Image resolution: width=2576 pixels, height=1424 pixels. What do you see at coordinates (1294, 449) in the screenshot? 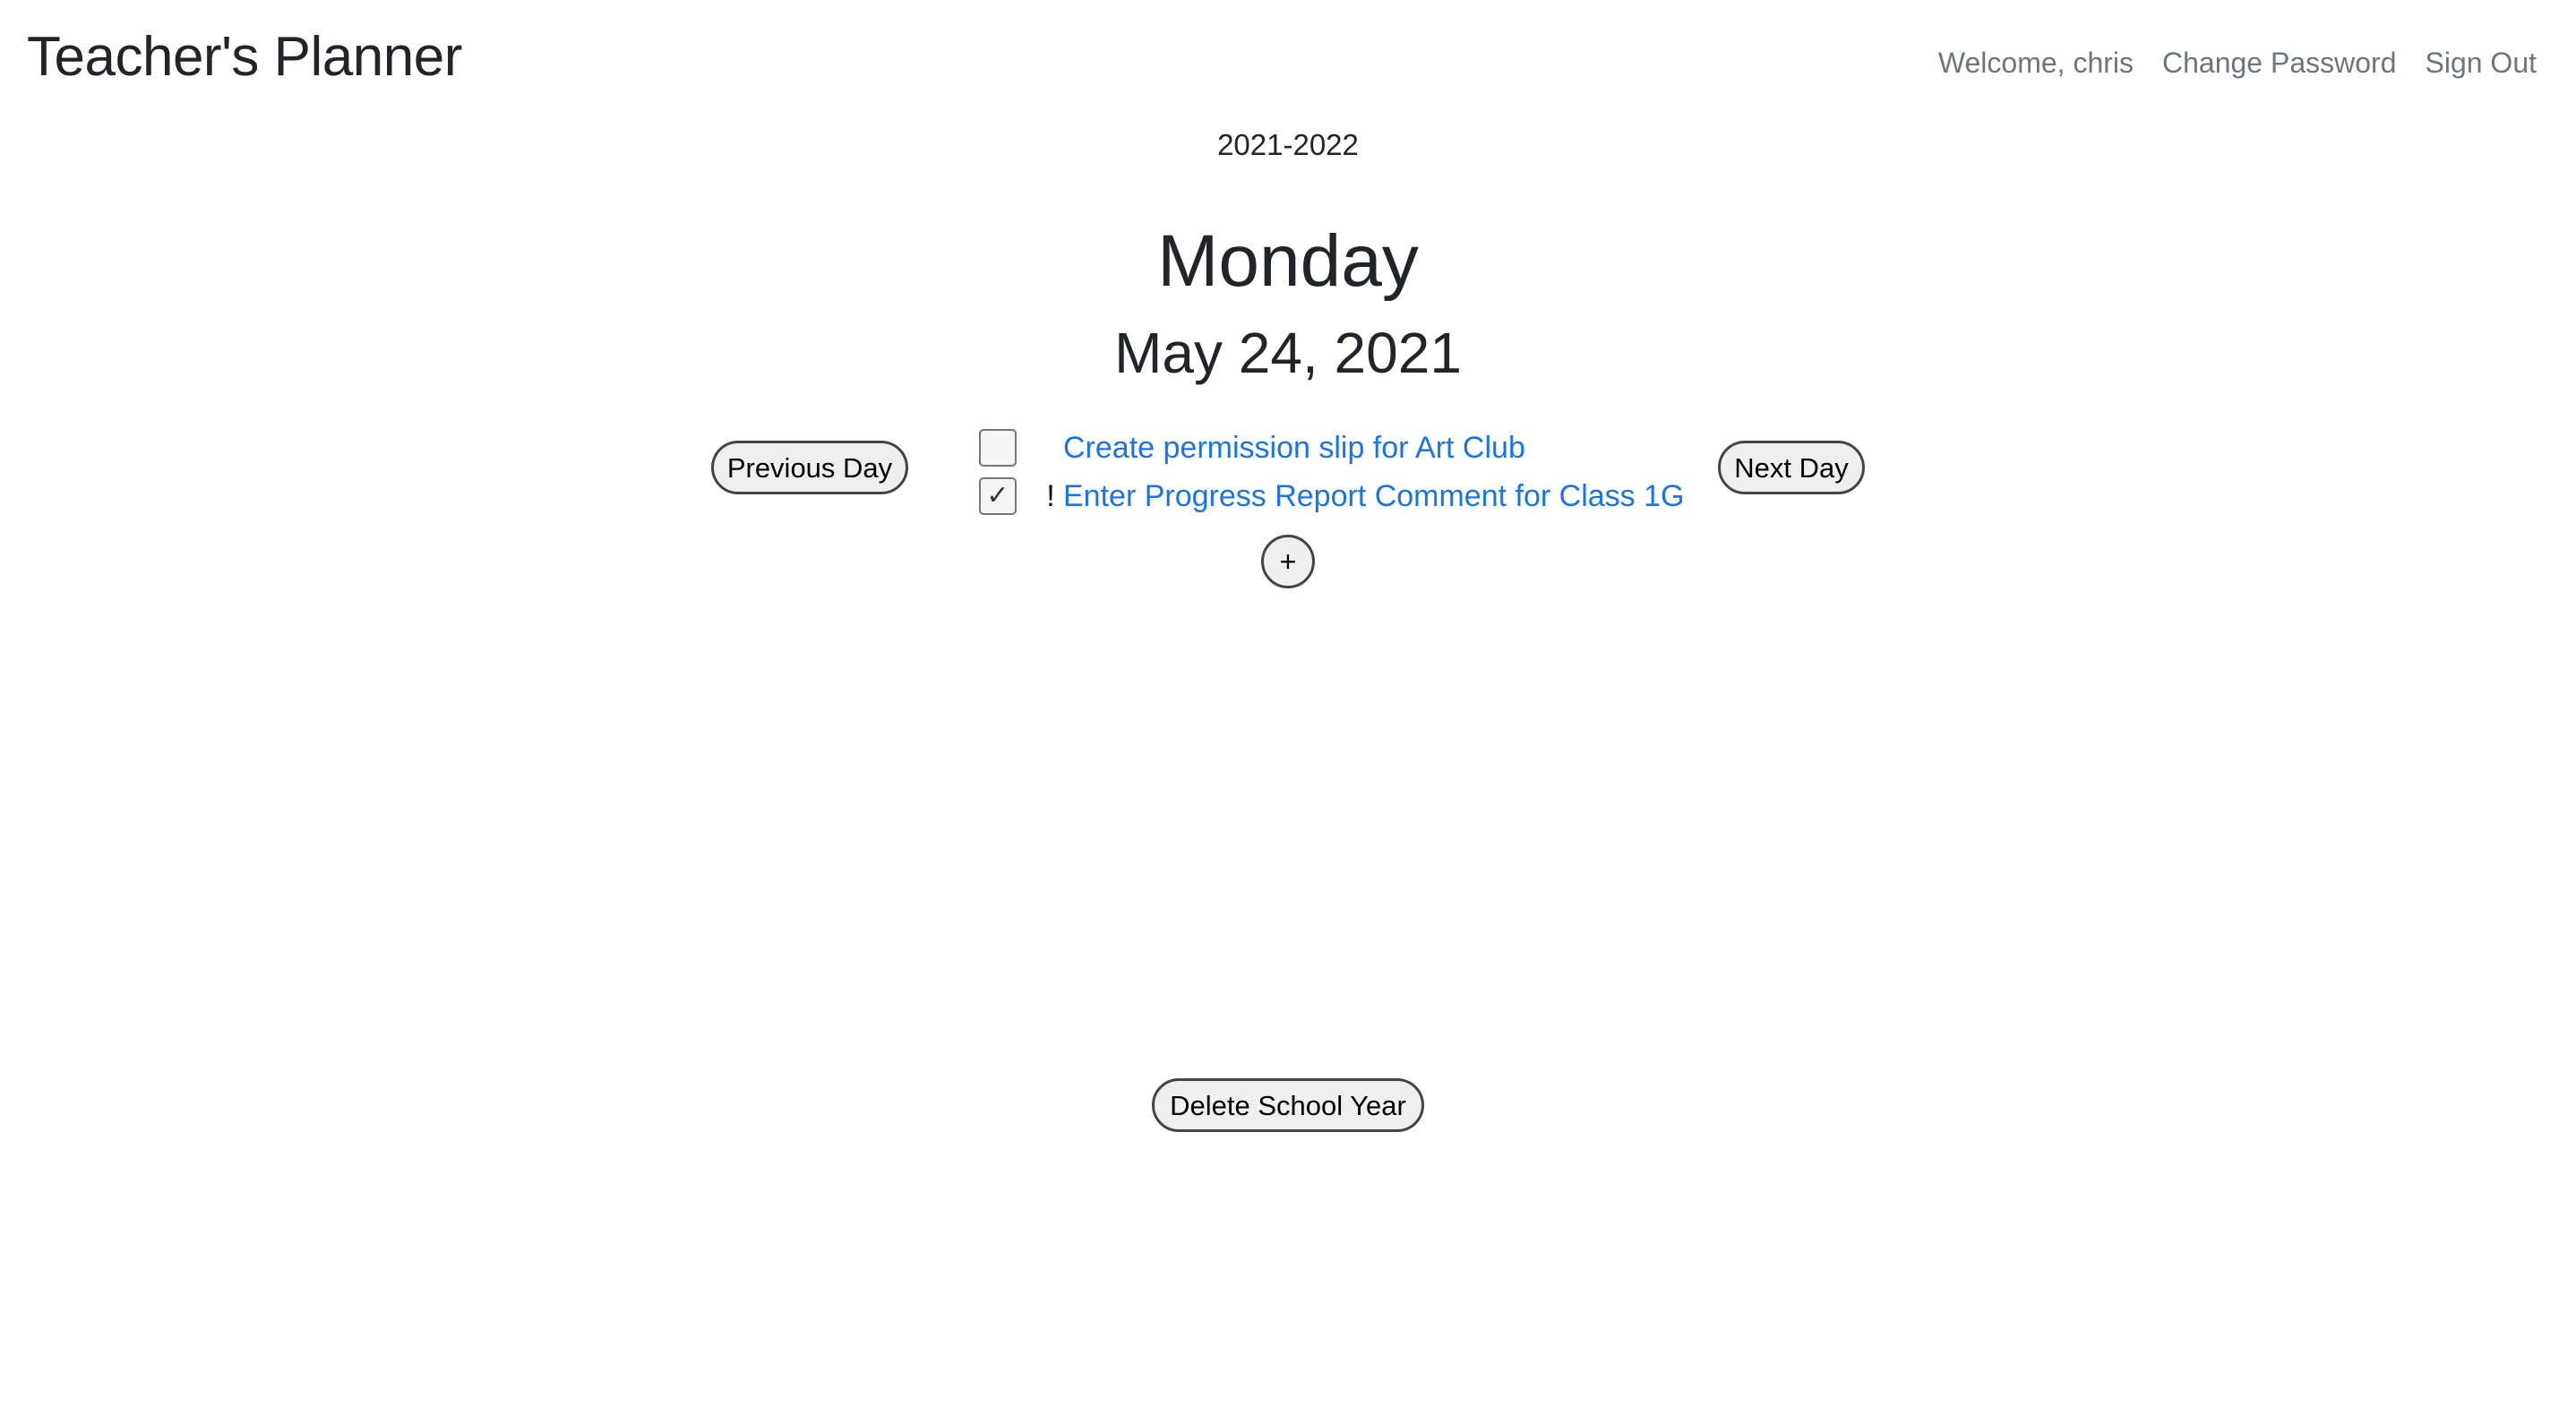
I see `task-link: Create permission slip for Art Club` at bounding box center [1294, 449].